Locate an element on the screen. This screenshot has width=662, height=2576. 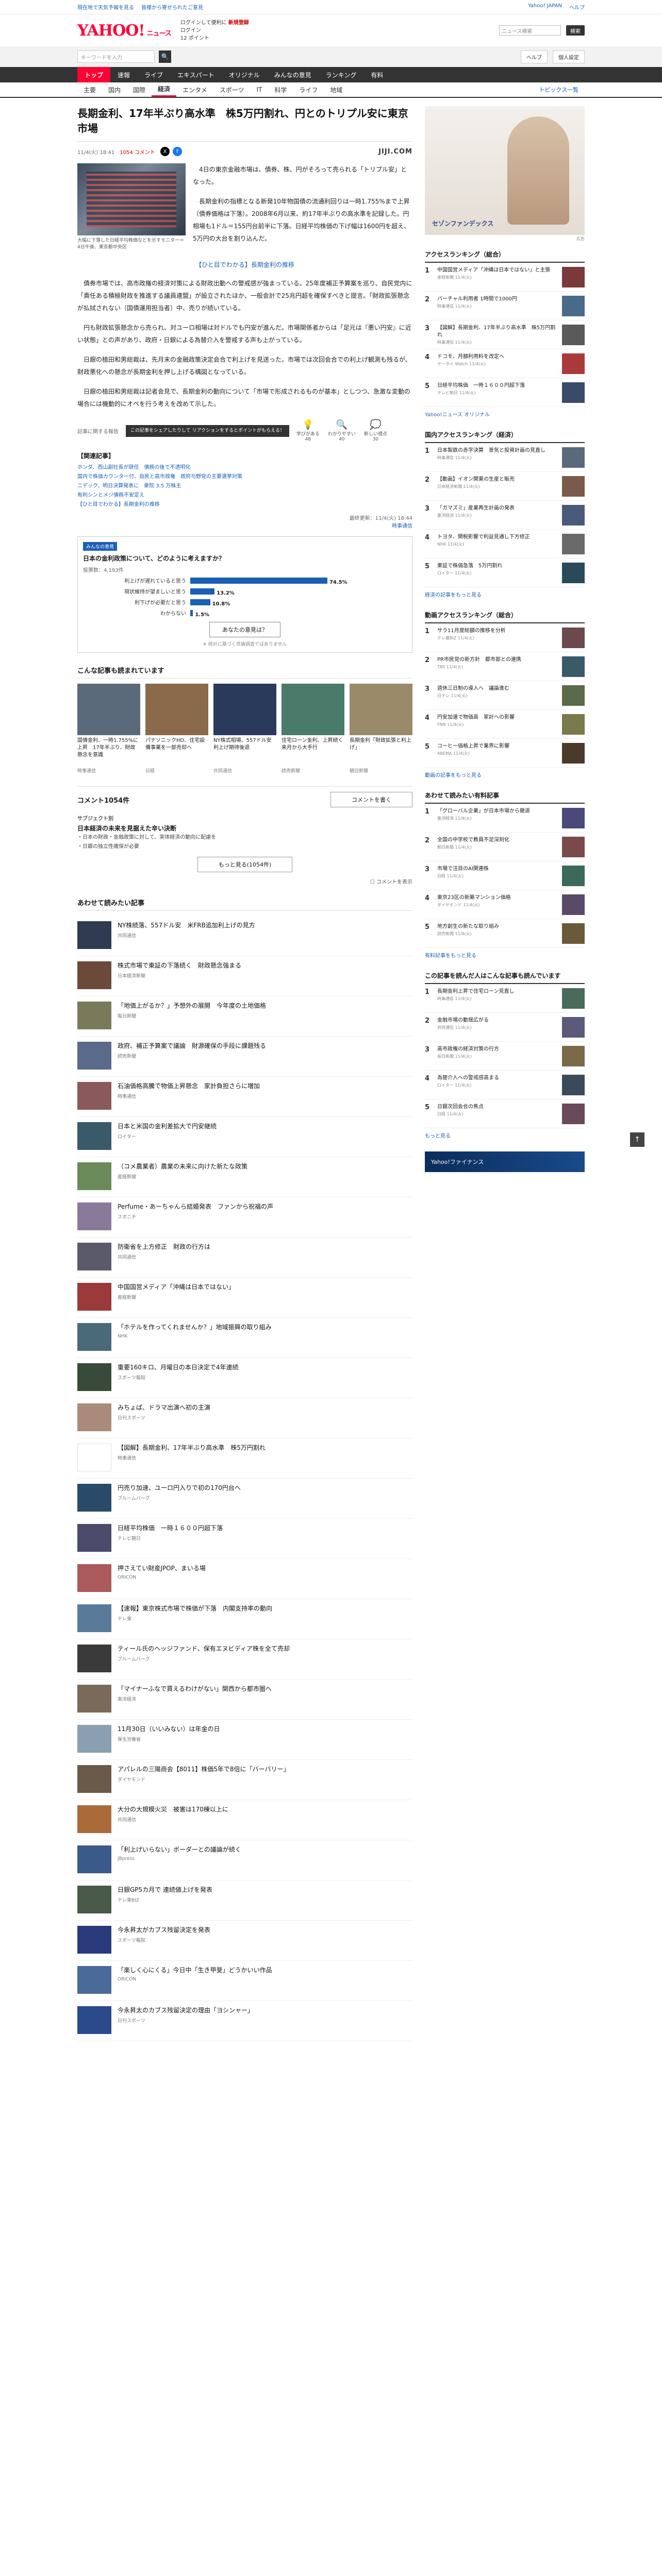
ranking-item: 4 トヨタ、関税影響で利益見通し下方修正 NHK 11/4(火) is located at coordinates (505, 544).